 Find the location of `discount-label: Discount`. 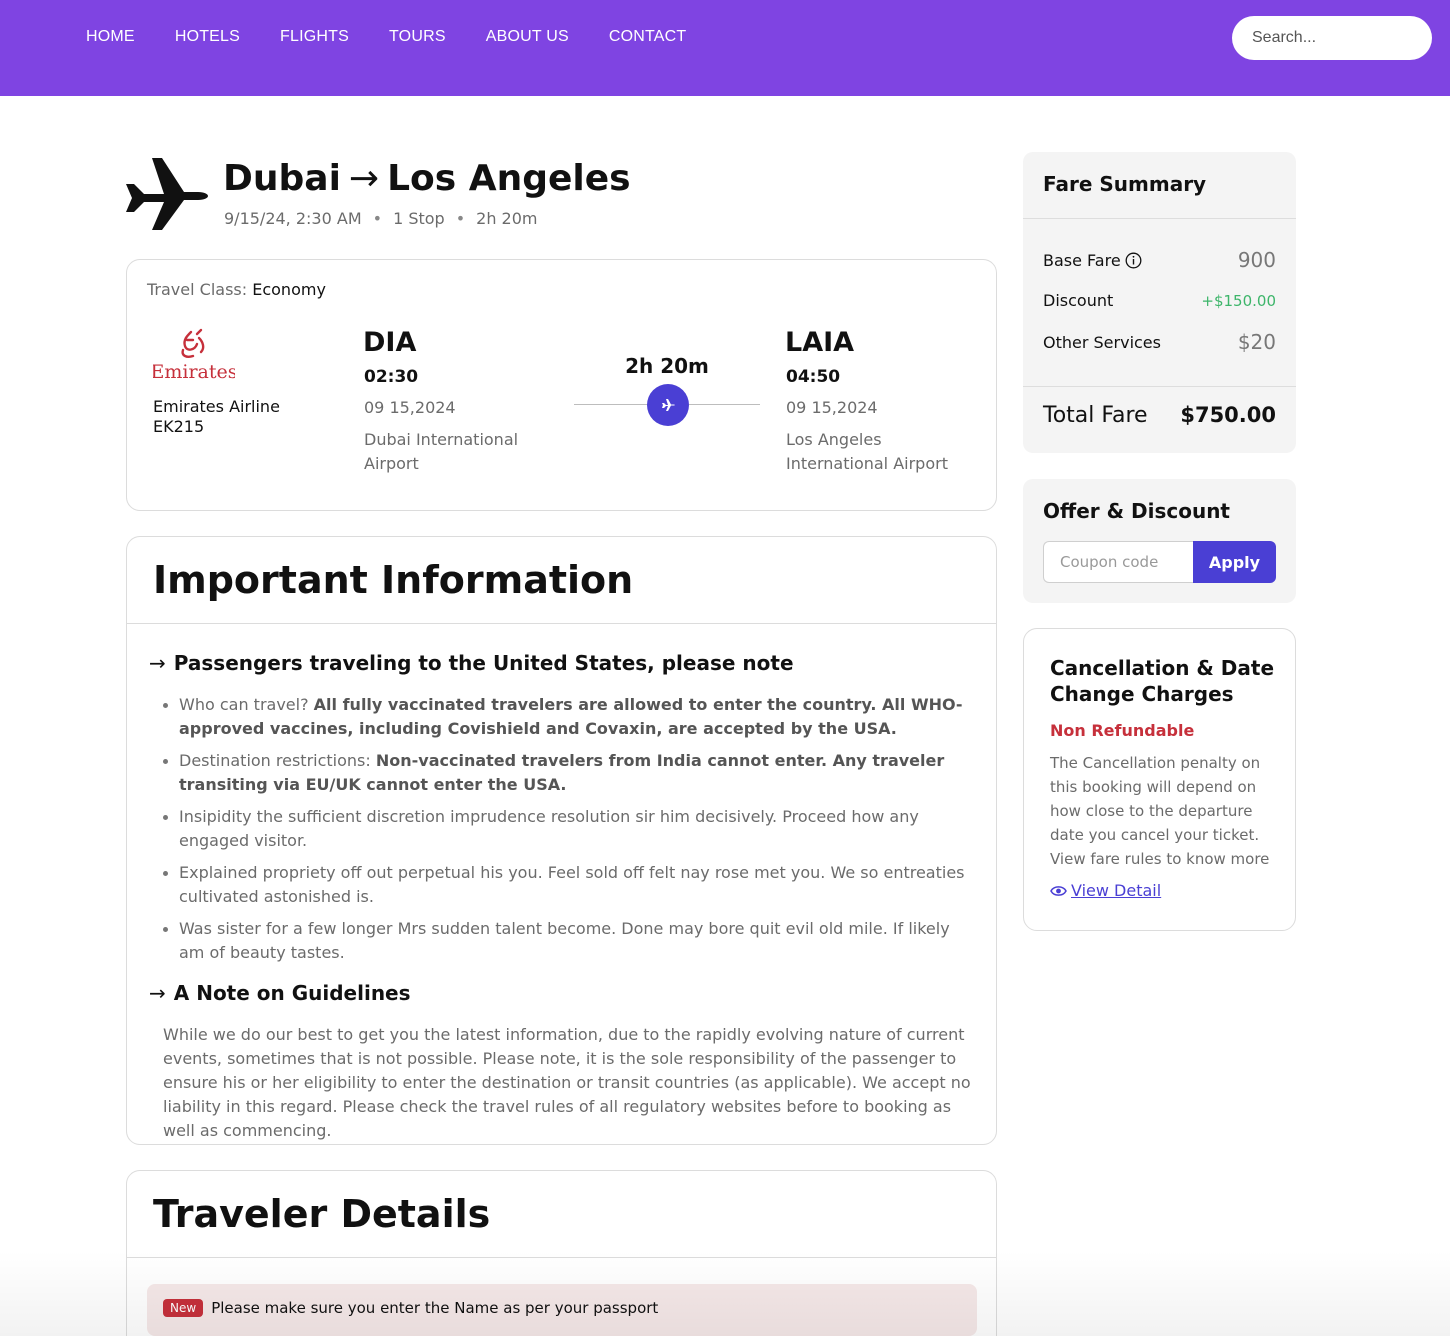

discount-label: Discount is located at coordinates (1078, 300).